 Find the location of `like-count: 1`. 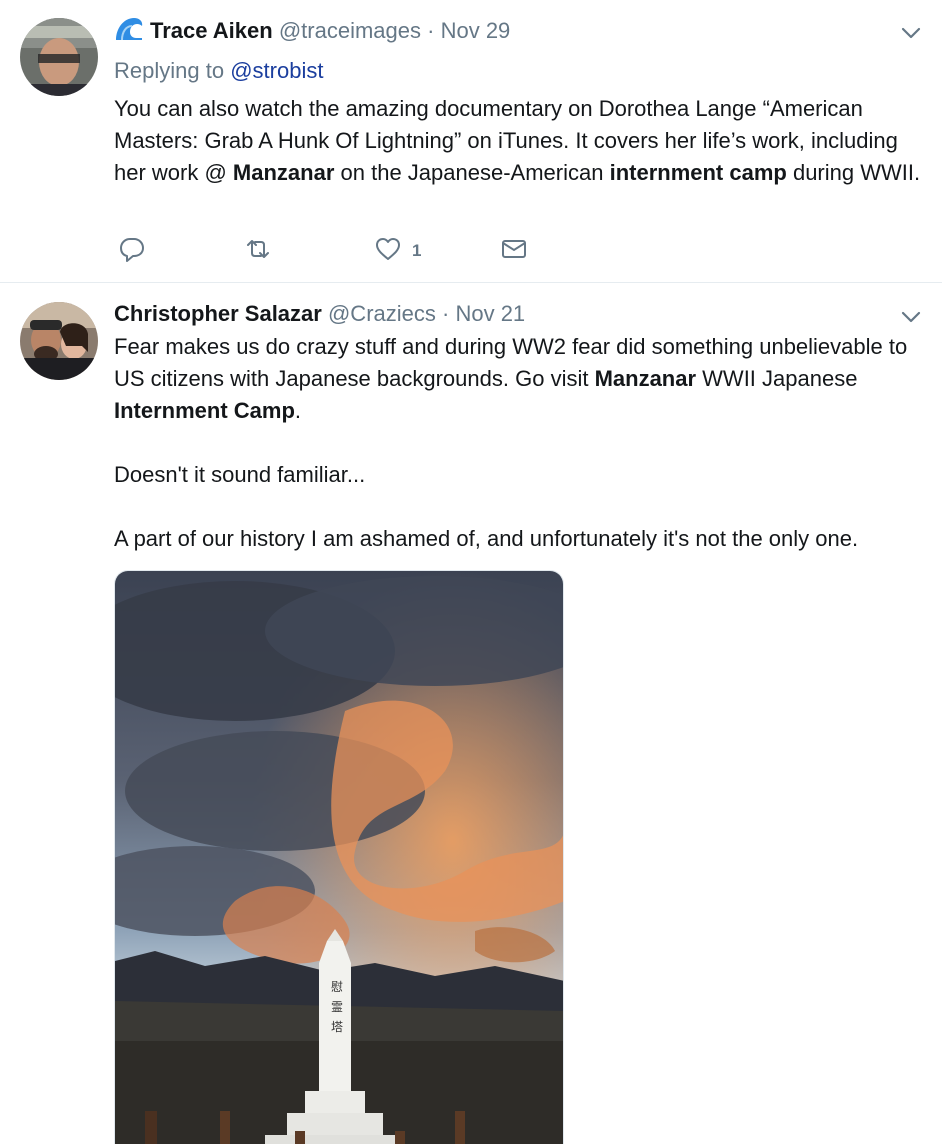

like-count: 1 is located at coordinates (417, 250).